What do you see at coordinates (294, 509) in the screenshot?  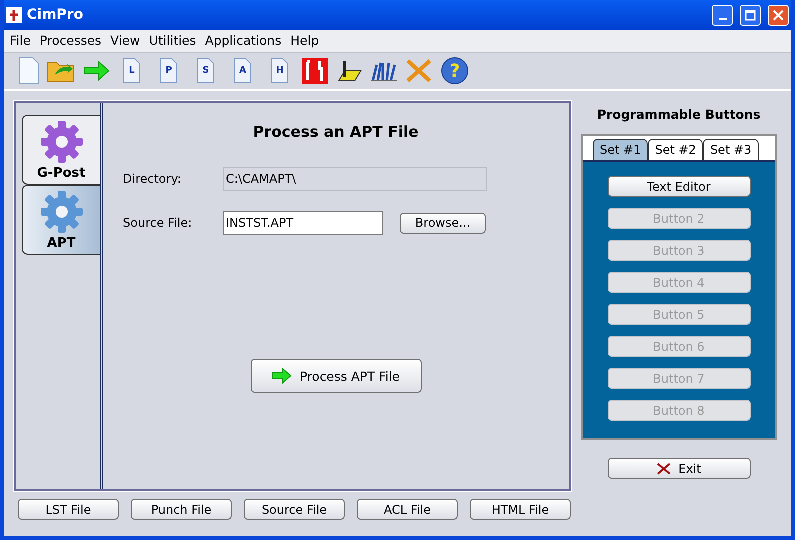 I see `file-button: Source File` at bounding box center [294, 509].